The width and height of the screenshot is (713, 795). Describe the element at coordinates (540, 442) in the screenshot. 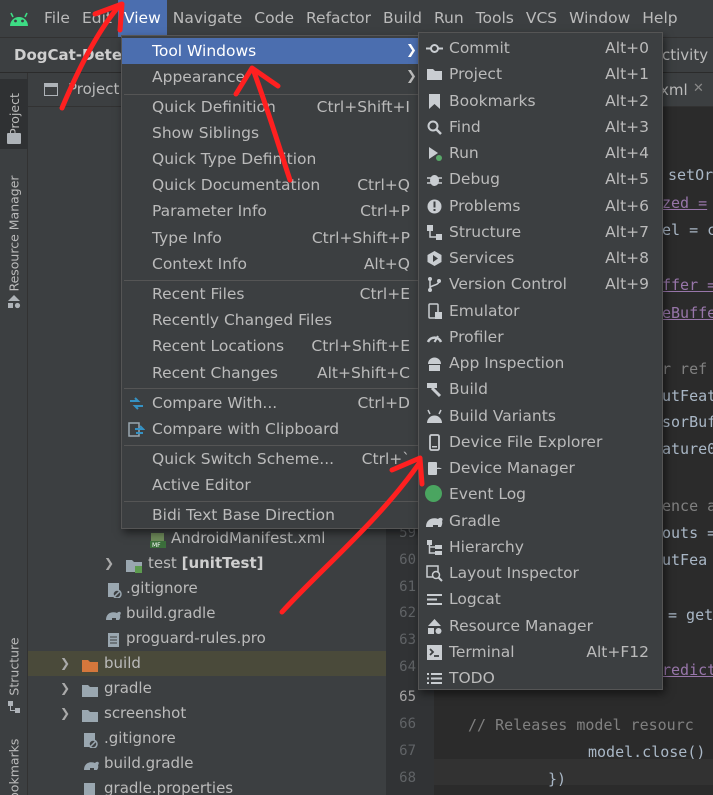

I see `menu-item-device-file-explorer: Device File Explorer` at that location.